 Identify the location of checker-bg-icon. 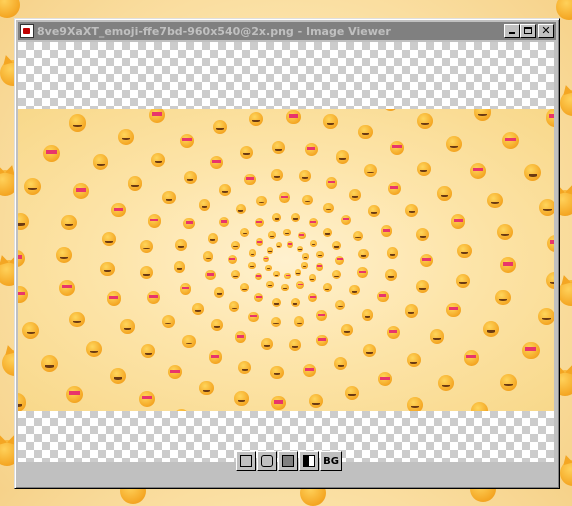
(309, 461).